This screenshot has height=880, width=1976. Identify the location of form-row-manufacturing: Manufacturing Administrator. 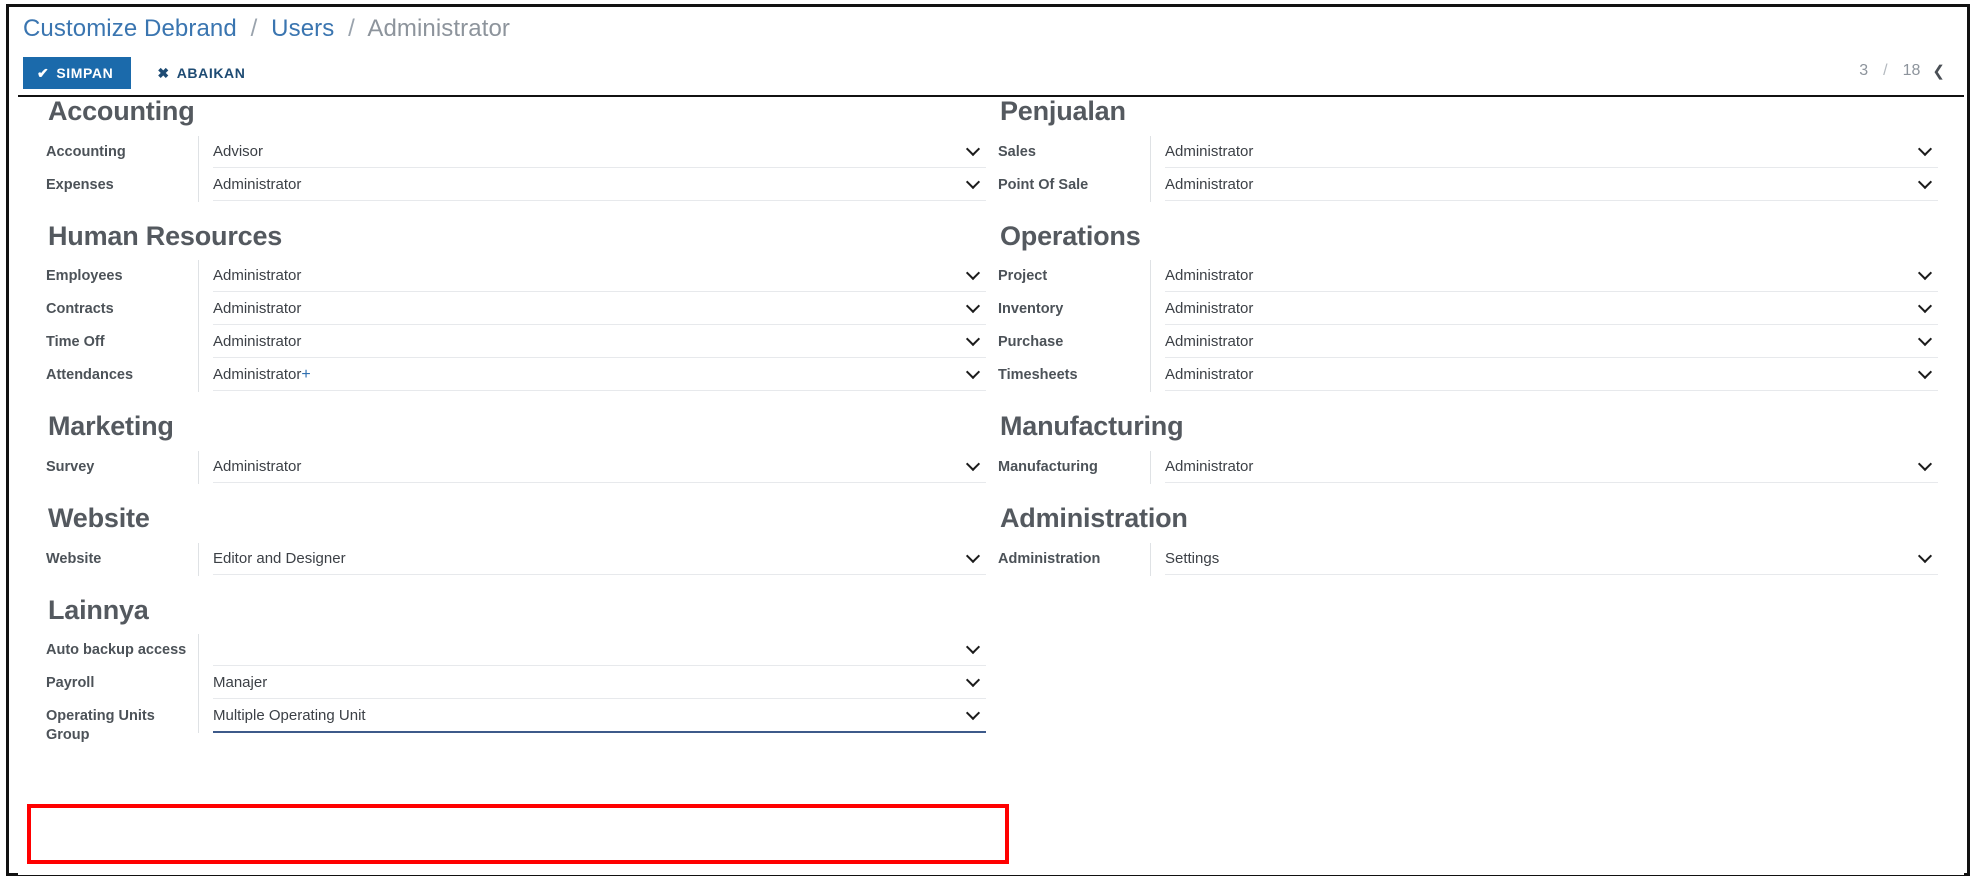
(1468, 468).